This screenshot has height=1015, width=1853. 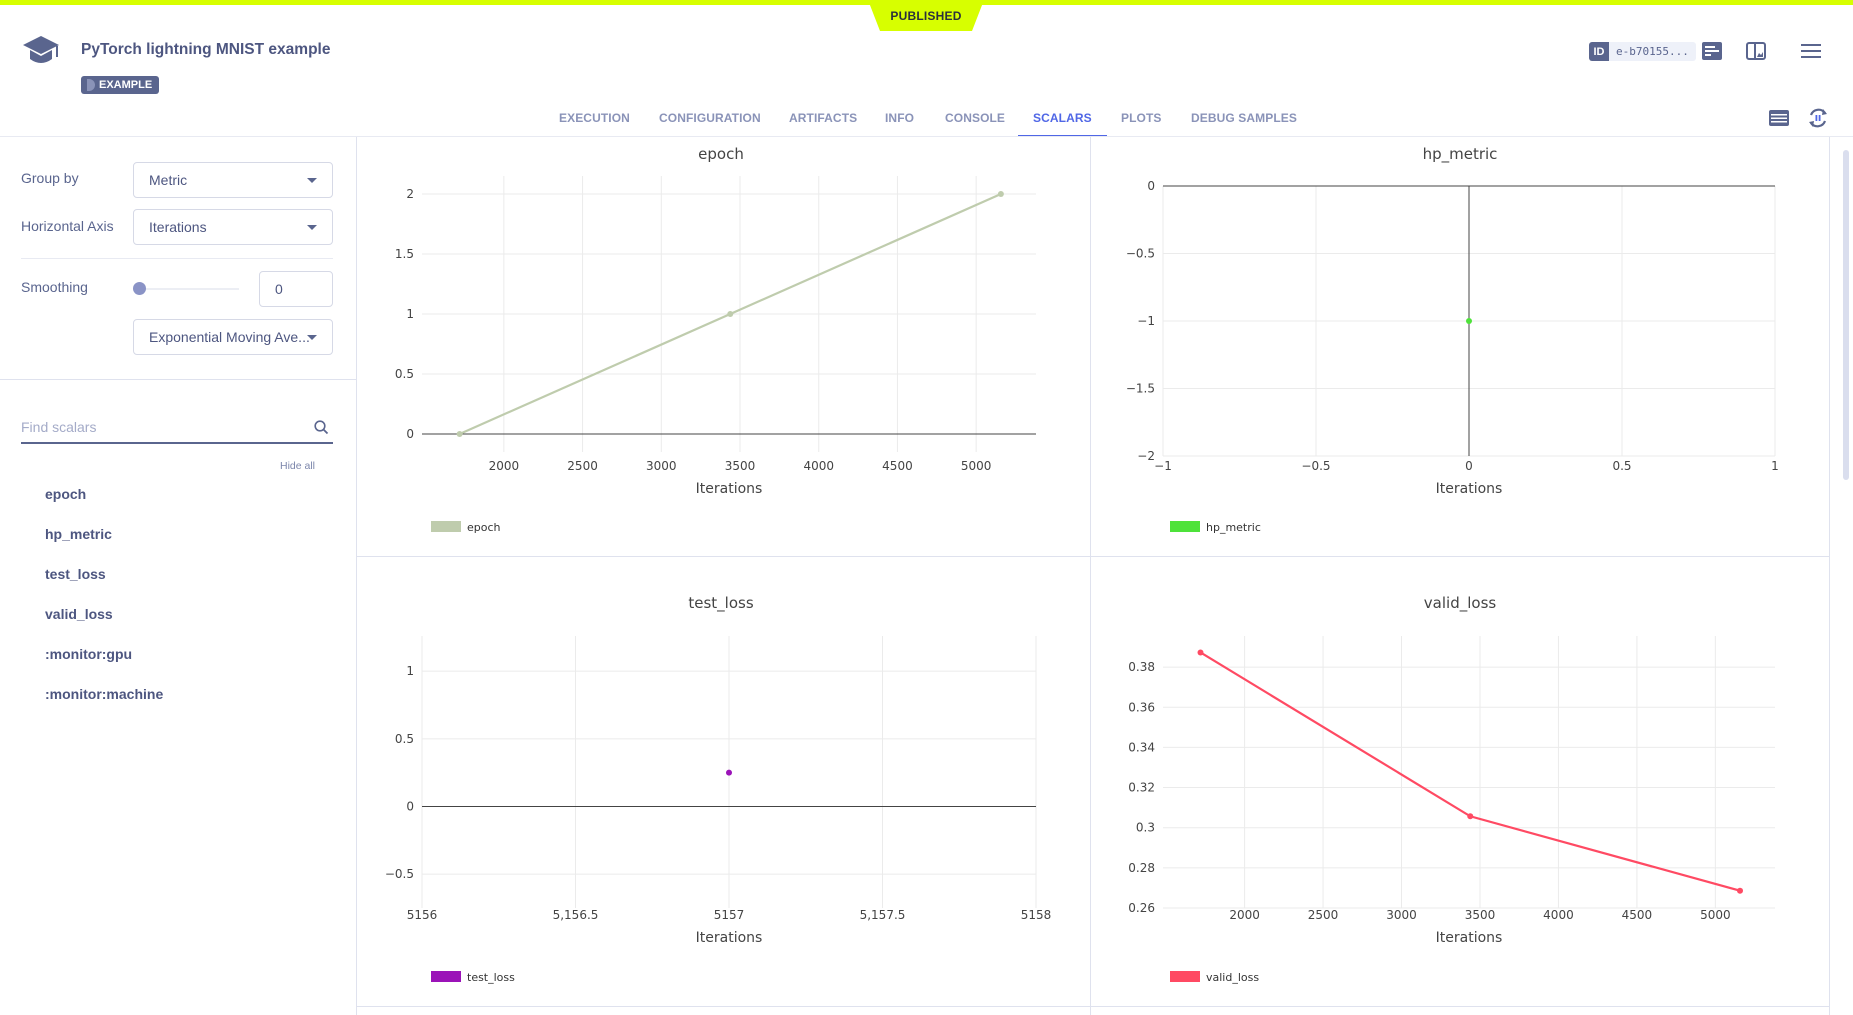 I want to click on y-tick-label: 0.32, so click(x=1141, y=788).